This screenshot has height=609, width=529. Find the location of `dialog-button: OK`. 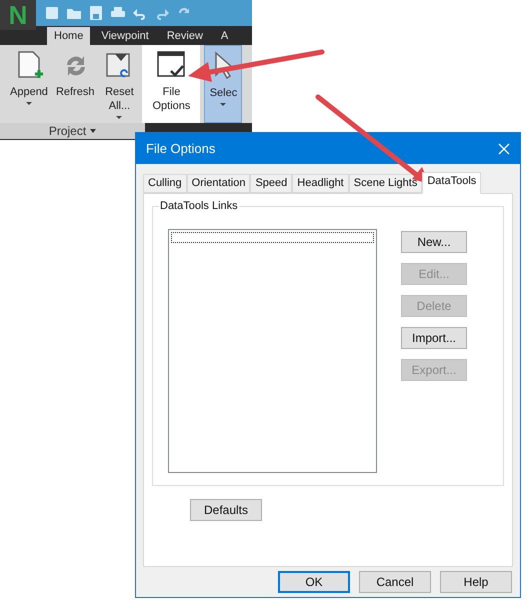

dialog-button: OK is located at coordinates (314, 582).